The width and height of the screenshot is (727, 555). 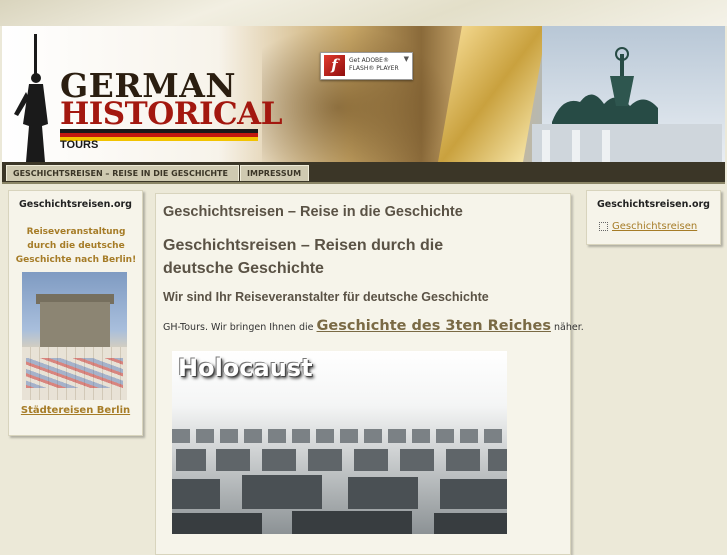 I want to click on download-arrow-icon: ▼, so click(x=406, y=59).